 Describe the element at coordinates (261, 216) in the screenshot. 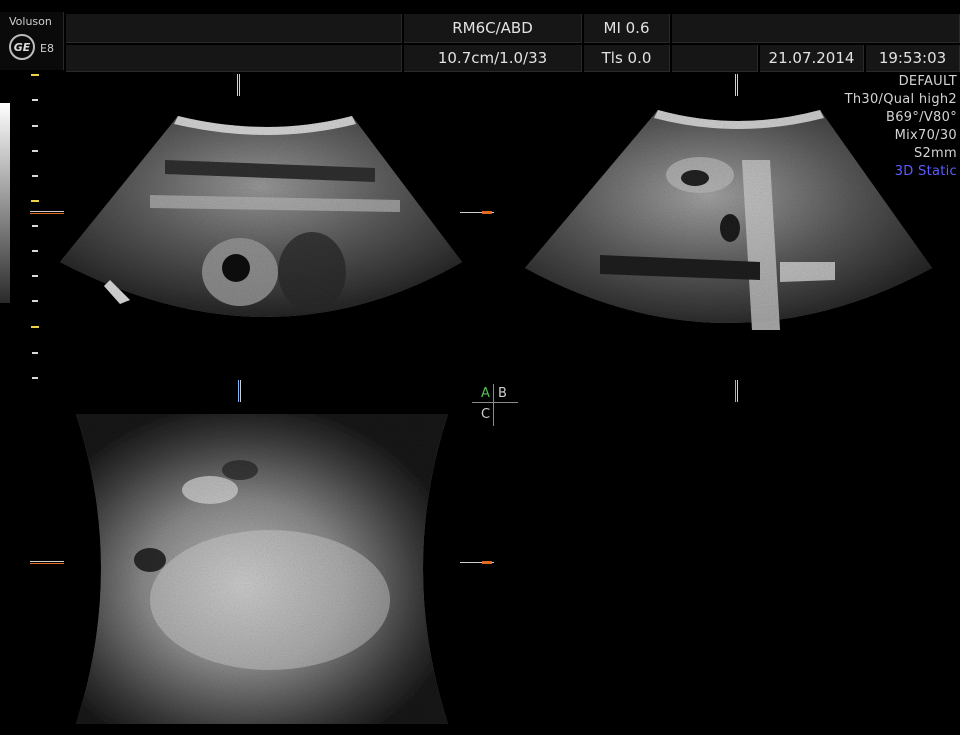

I see `view-a-image` at that location.